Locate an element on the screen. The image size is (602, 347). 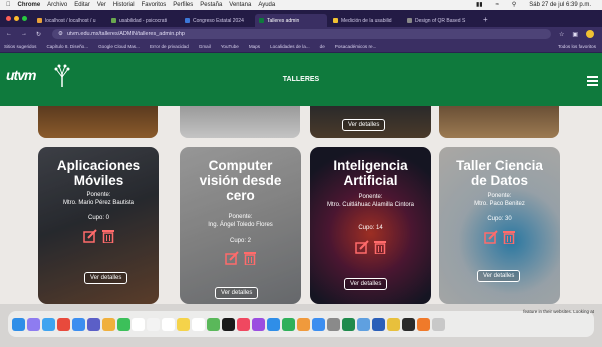
photos-icon is located at coordinates (108, 324).